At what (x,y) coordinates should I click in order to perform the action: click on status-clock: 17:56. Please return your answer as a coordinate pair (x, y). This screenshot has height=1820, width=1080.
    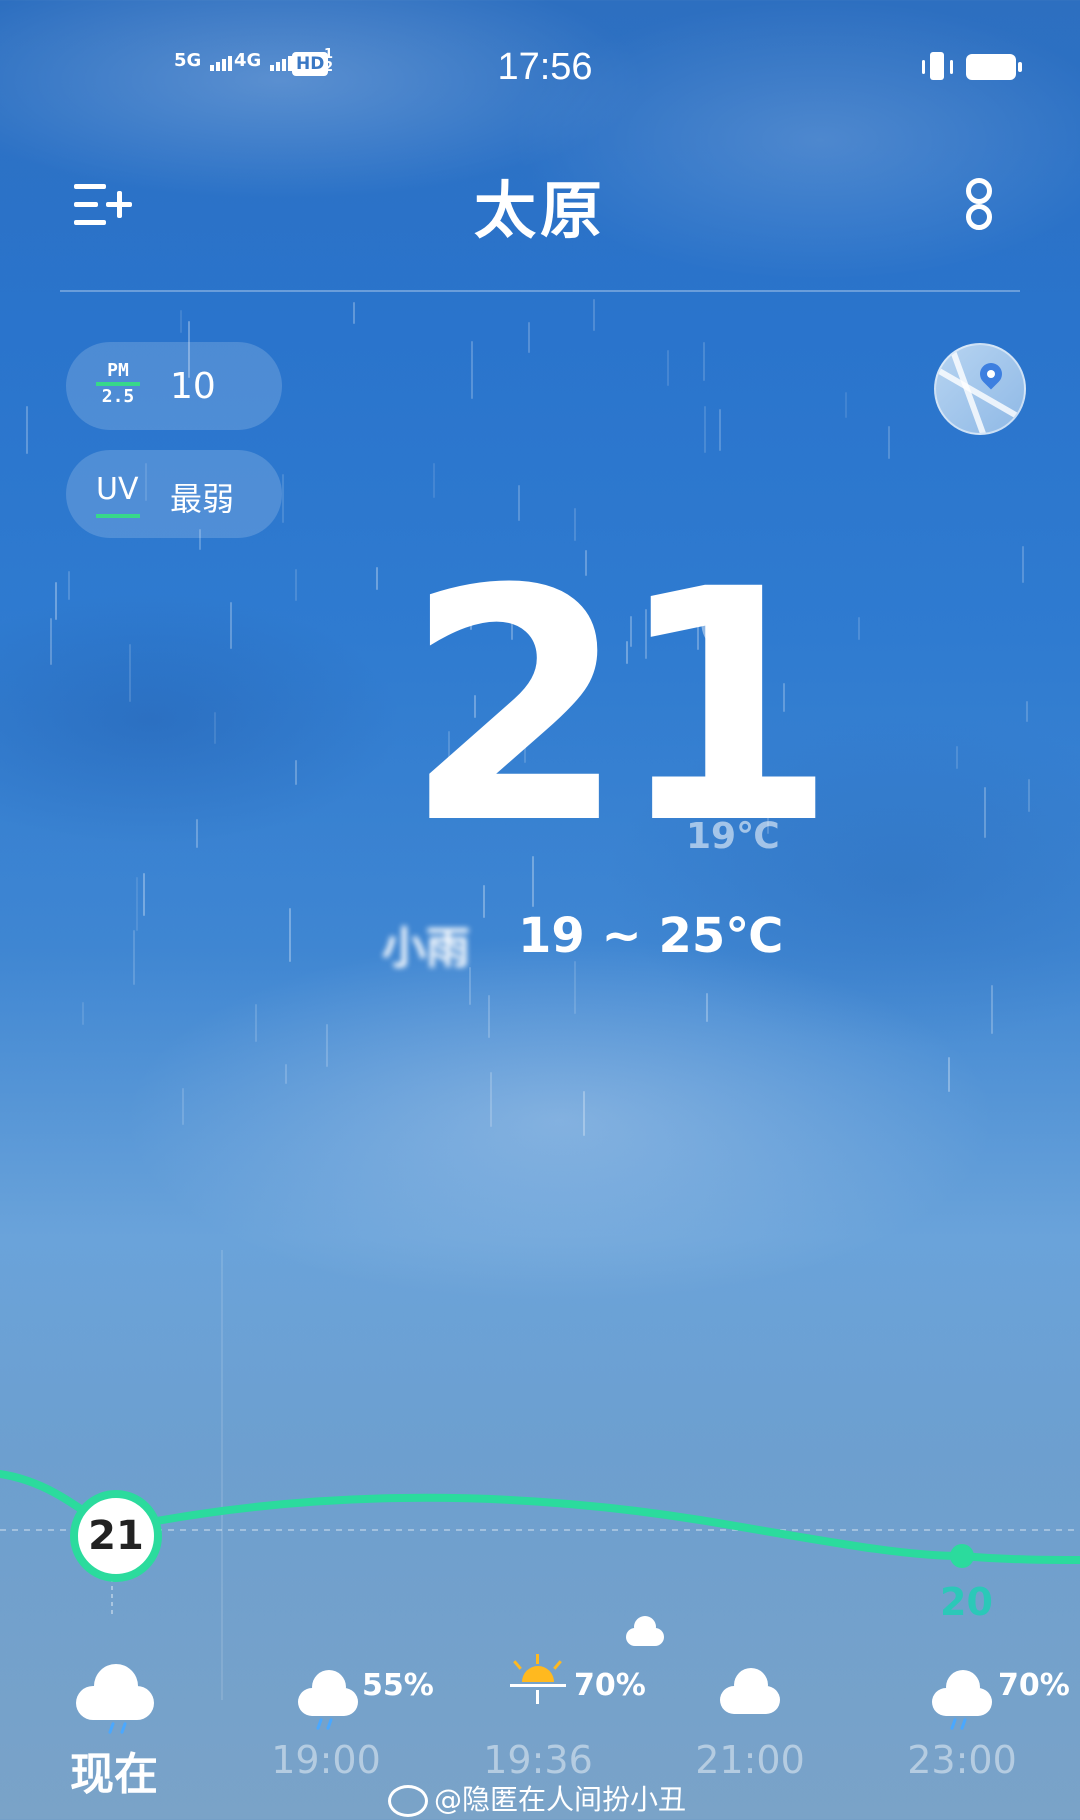
    Looking at the image, I should click on (545, 67).